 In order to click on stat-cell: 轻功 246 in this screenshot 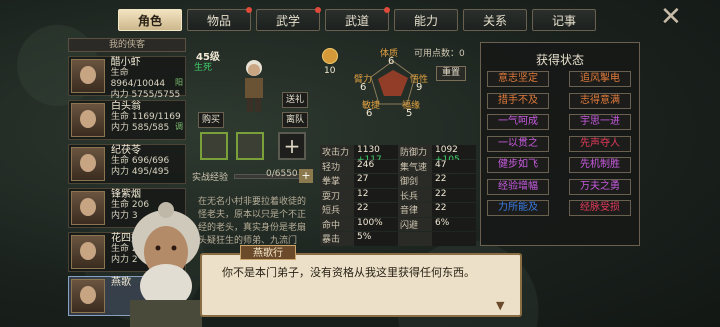, I will do `click(359, 166)`.